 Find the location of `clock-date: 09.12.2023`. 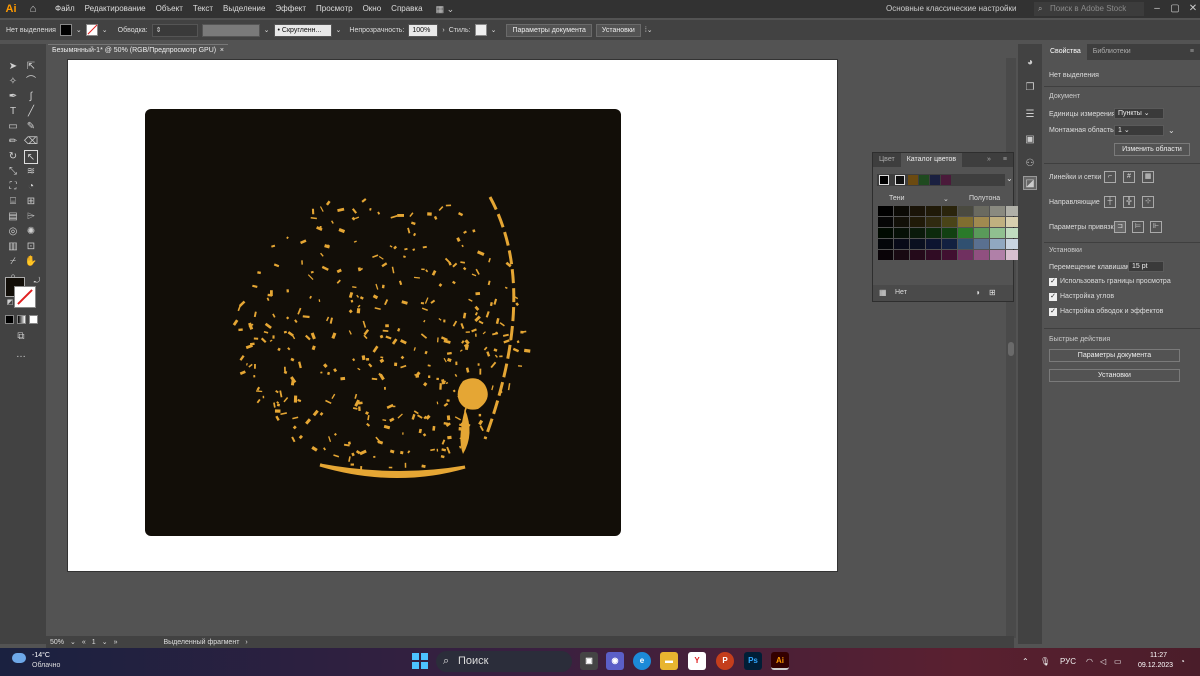

clock-date: 09.12.2023 is located at coordinates (1155, 665).